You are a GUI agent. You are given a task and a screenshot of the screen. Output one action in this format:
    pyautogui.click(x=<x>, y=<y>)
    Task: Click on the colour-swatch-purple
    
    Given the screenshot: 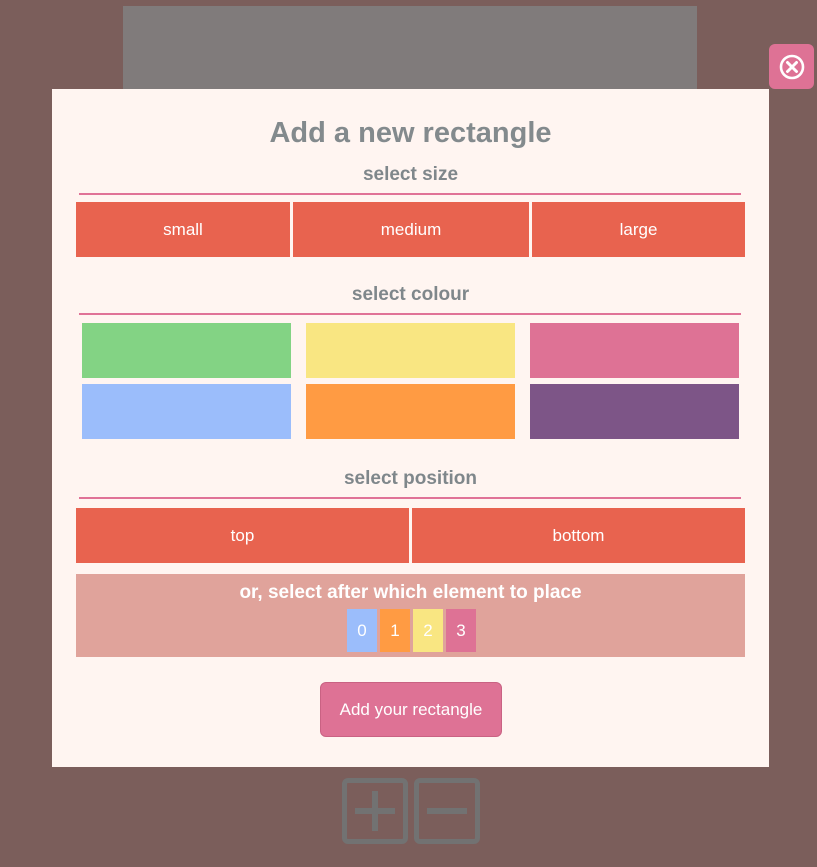 What is the action you would take?
    pyautogui.click(x=634, y=411)
    